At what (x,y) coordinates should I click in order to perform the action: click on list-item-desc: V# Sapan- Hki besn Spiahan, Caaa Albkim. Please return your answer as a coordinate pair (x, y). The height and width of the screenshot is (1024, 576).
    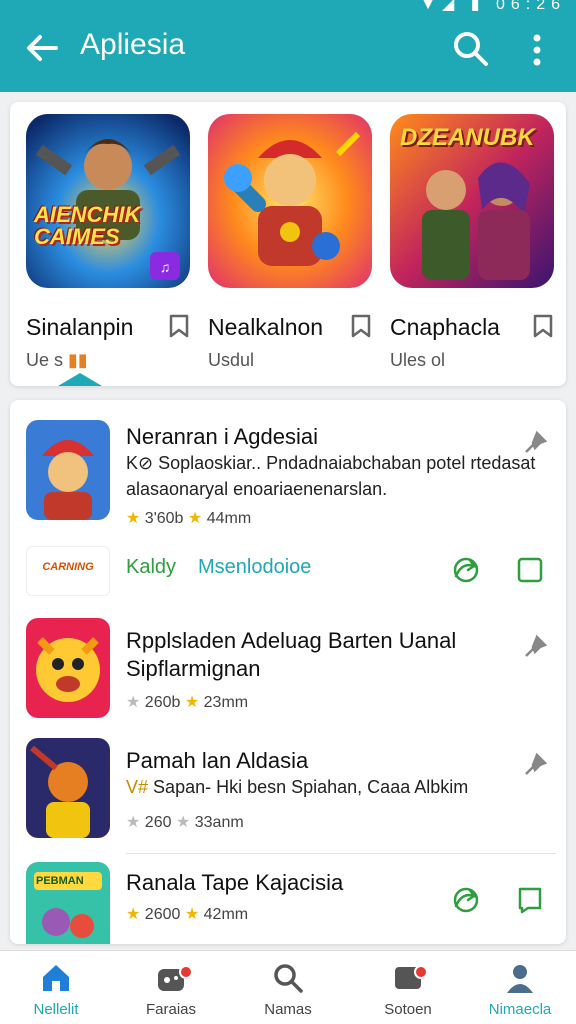
    Looking at the image, I should click on (297, 787).